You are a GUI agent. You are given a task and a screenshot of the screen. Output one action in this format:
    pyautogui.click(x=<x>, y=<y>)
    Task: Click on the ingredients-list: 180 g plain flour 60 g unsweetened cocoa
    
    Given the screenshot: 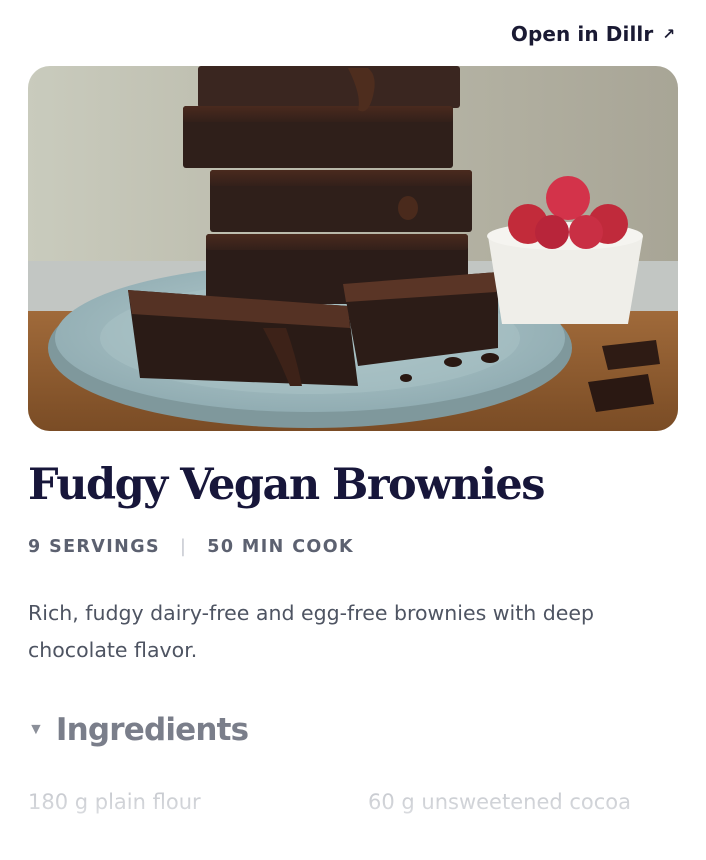 What is the action you would take?
    pyautogui.click(x=353, y=823)
    